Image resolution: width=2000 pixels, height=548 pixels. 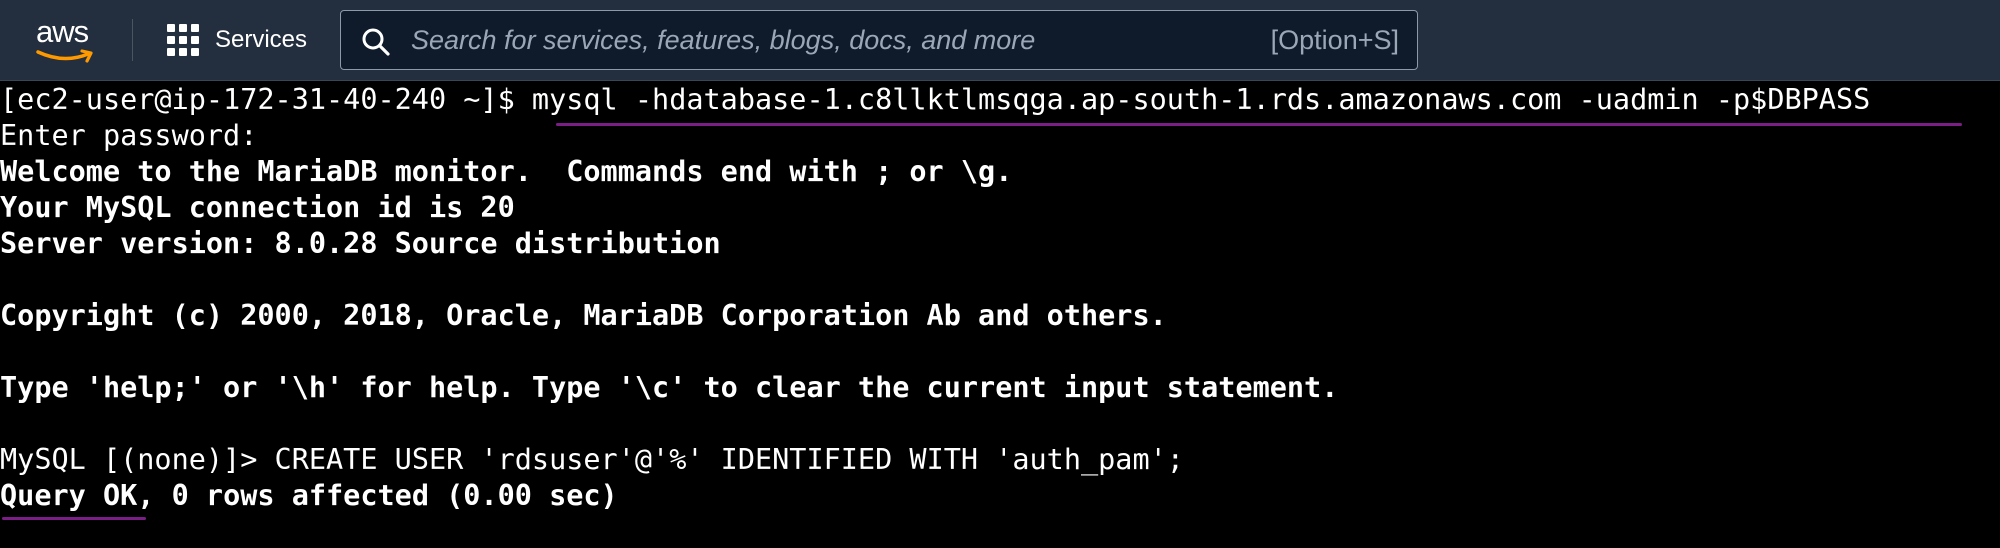 What do you see at coordinates (376, 42) in the screenshot?
I see `search-icon` at bounding box center [376, 42].